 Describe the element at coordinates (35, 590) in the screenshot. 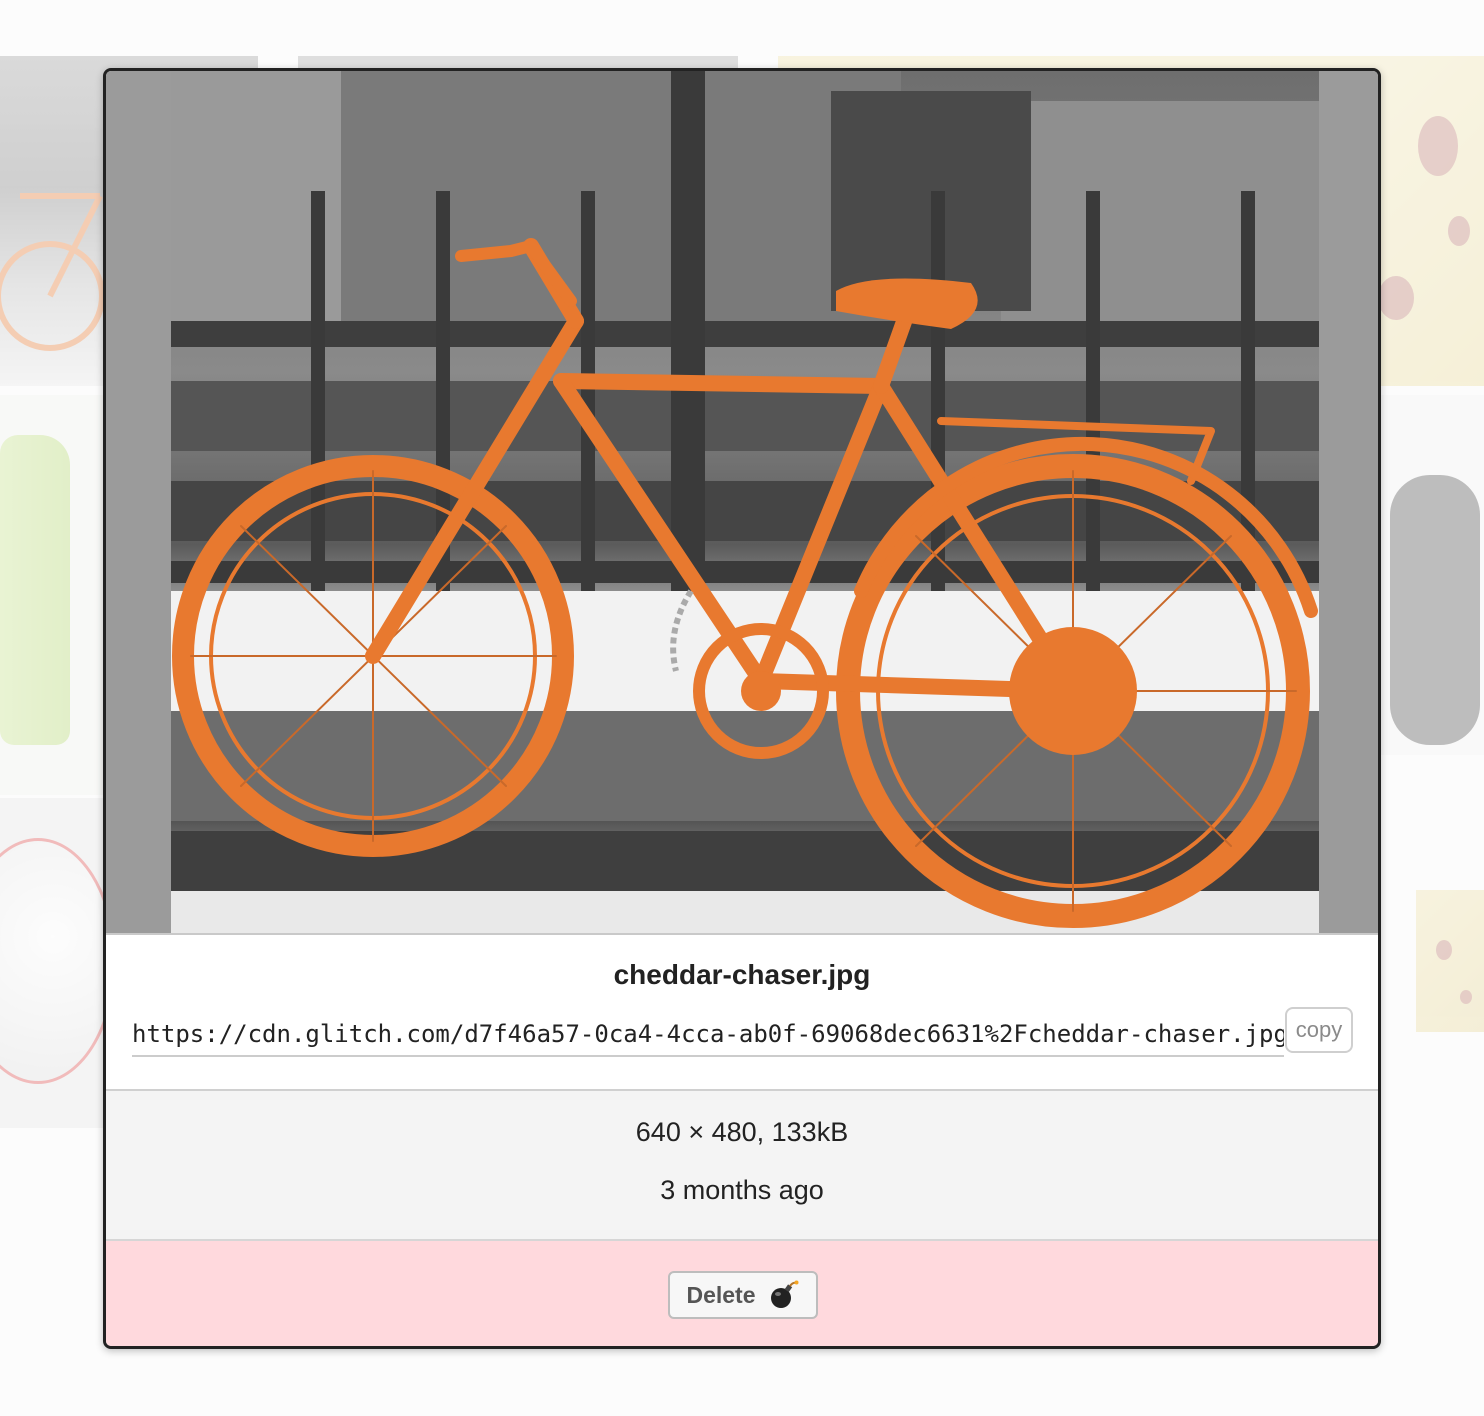

I see `bottle-shape` at that location.